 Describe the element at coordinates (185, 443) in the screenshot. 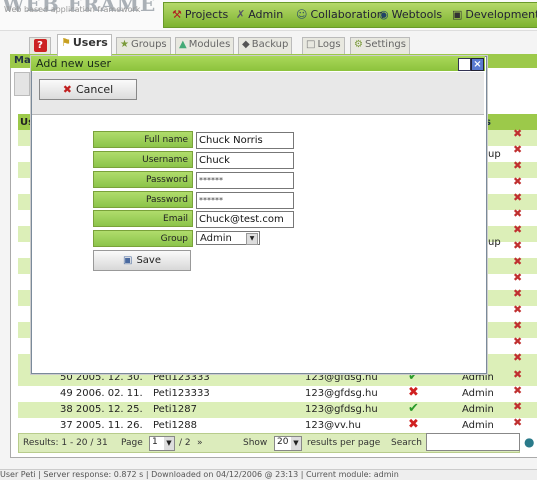

I see `page-total: / 2` at that location.